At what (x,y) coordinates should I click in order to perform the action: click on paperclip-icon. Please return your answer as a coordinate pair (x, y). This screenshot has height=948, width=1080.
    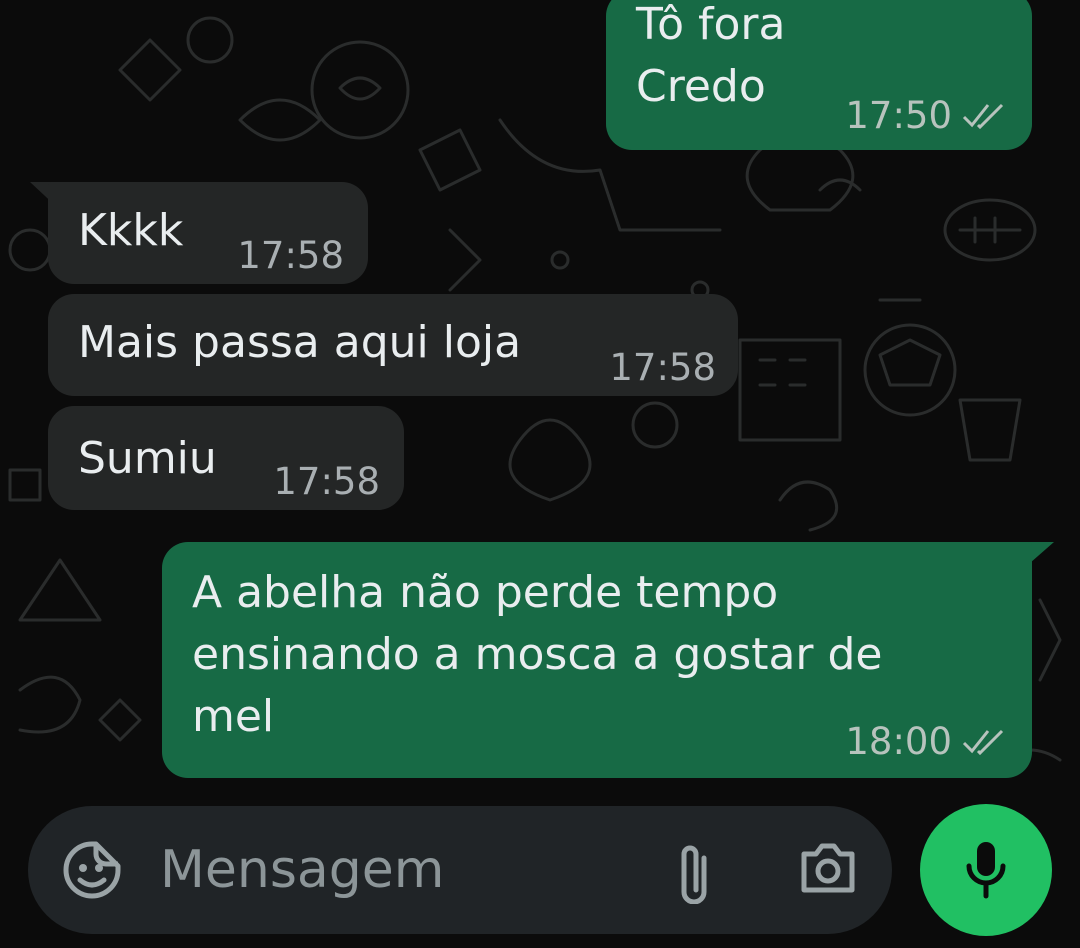
    Looking at the image, I should click on (692, 870).